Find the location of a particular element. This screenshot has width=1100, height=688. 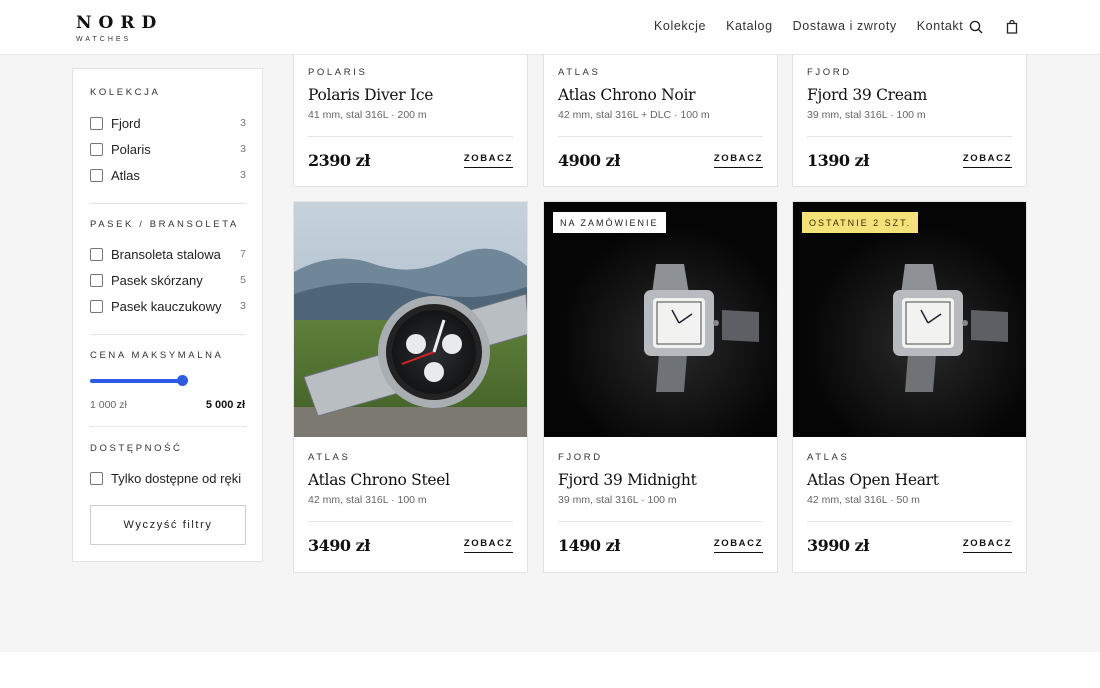

filter-option-pasek-skorzany: Pasek skórzany 5 is located at coordinates (168, 280).